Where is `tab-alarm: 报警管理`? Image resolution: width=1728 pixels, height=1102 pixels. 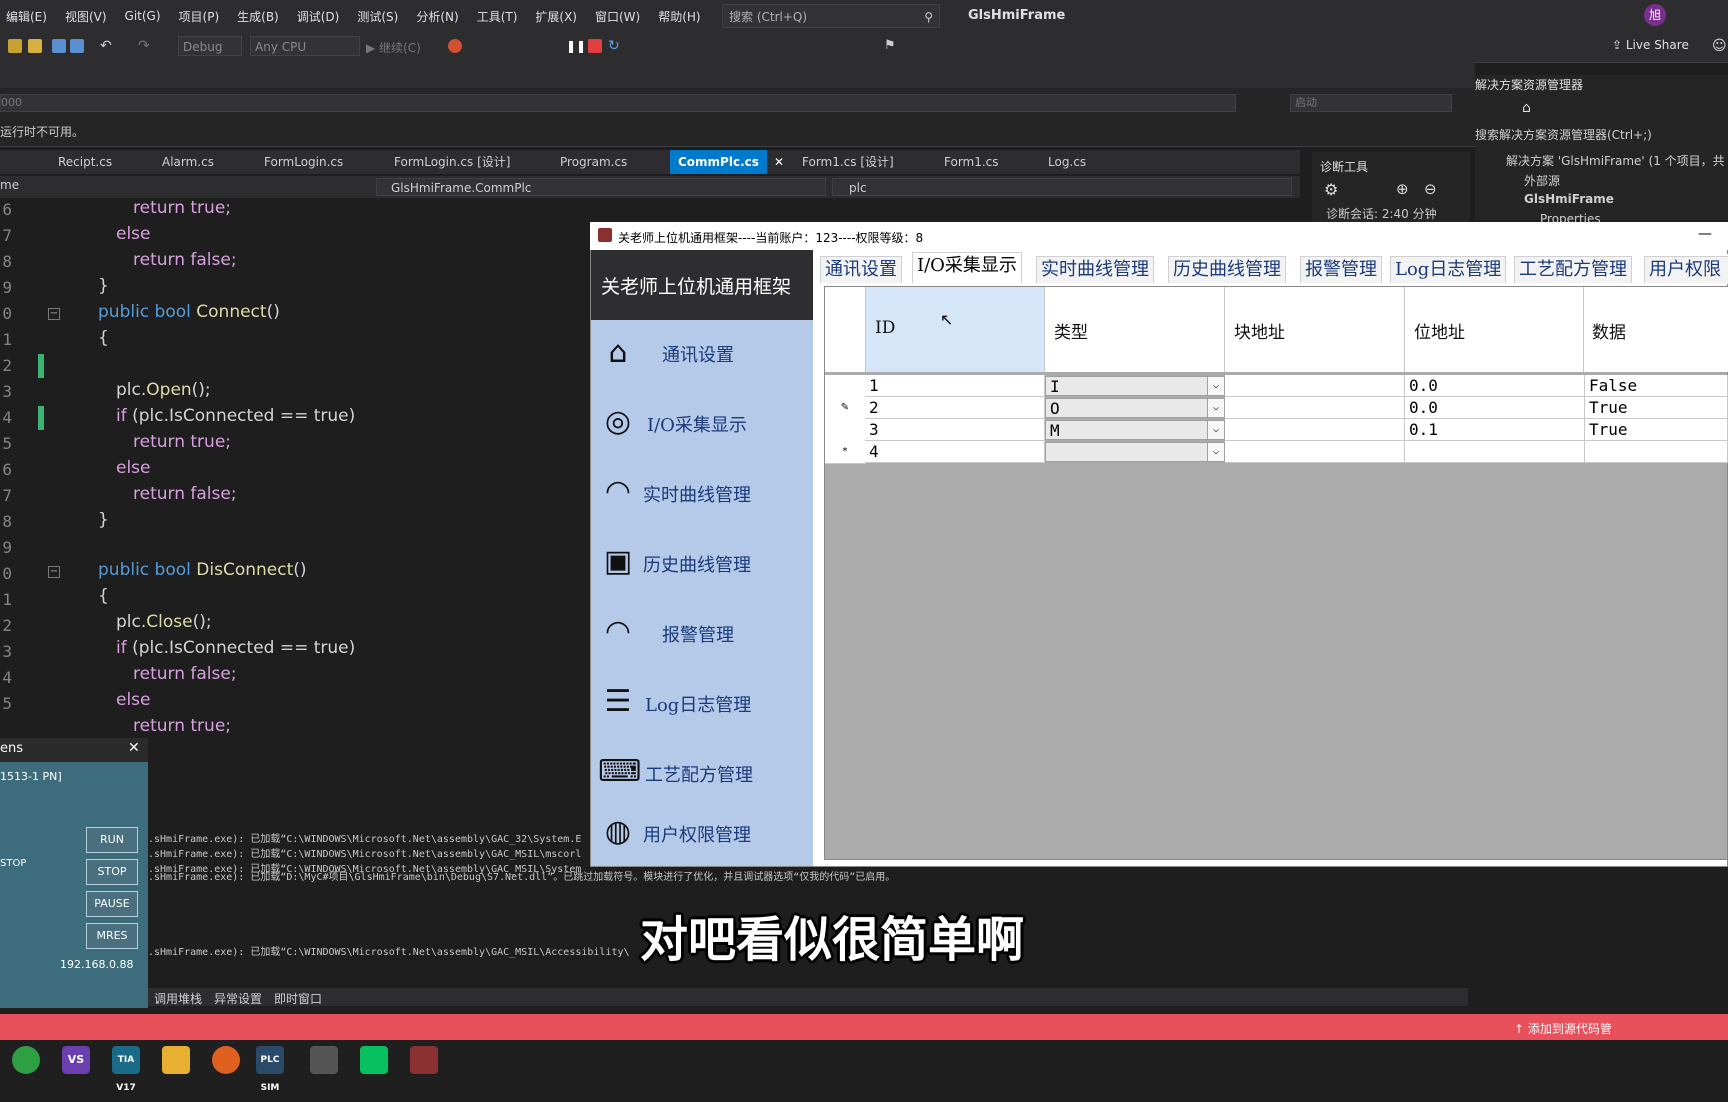
tab-alarm: 报警管理 is located at coordinates (1341, 269).